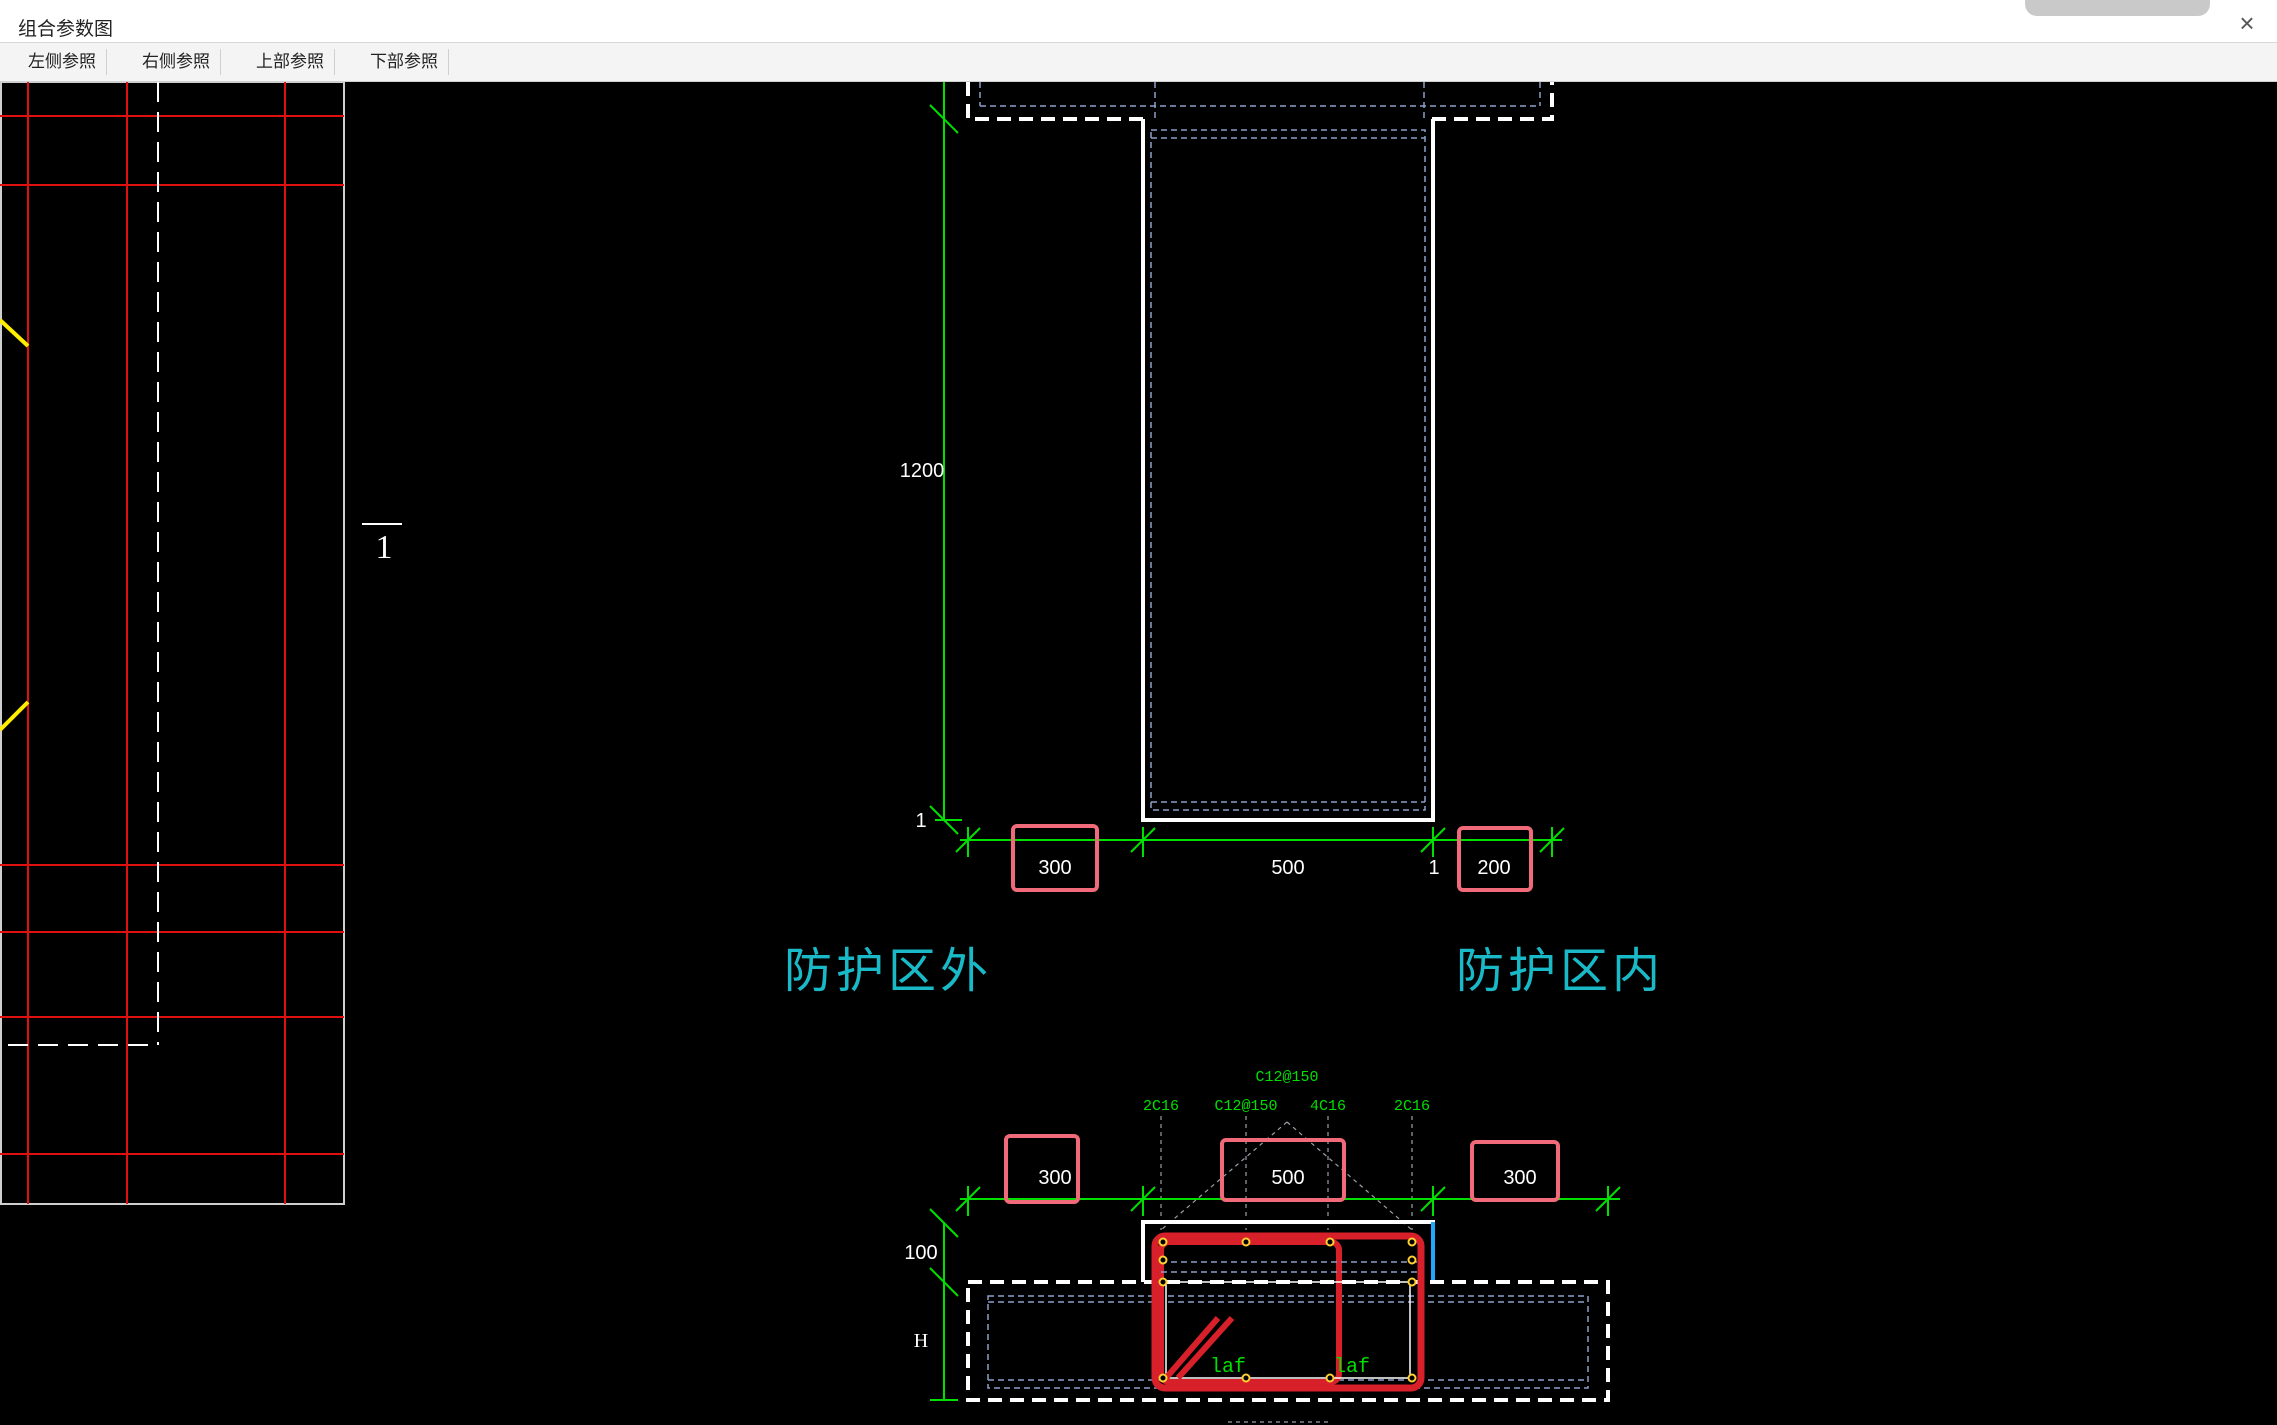  Describe the element at coordinates (1328, 1106) in the screenshot. I see `rebar-label-3: 4C16` at that location.